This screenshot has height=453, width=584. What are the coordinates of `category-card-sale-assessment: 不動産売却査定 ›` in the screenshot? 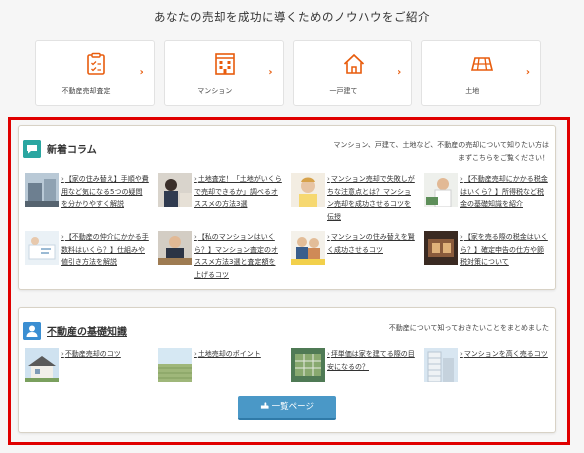 It's located at (95, 73).